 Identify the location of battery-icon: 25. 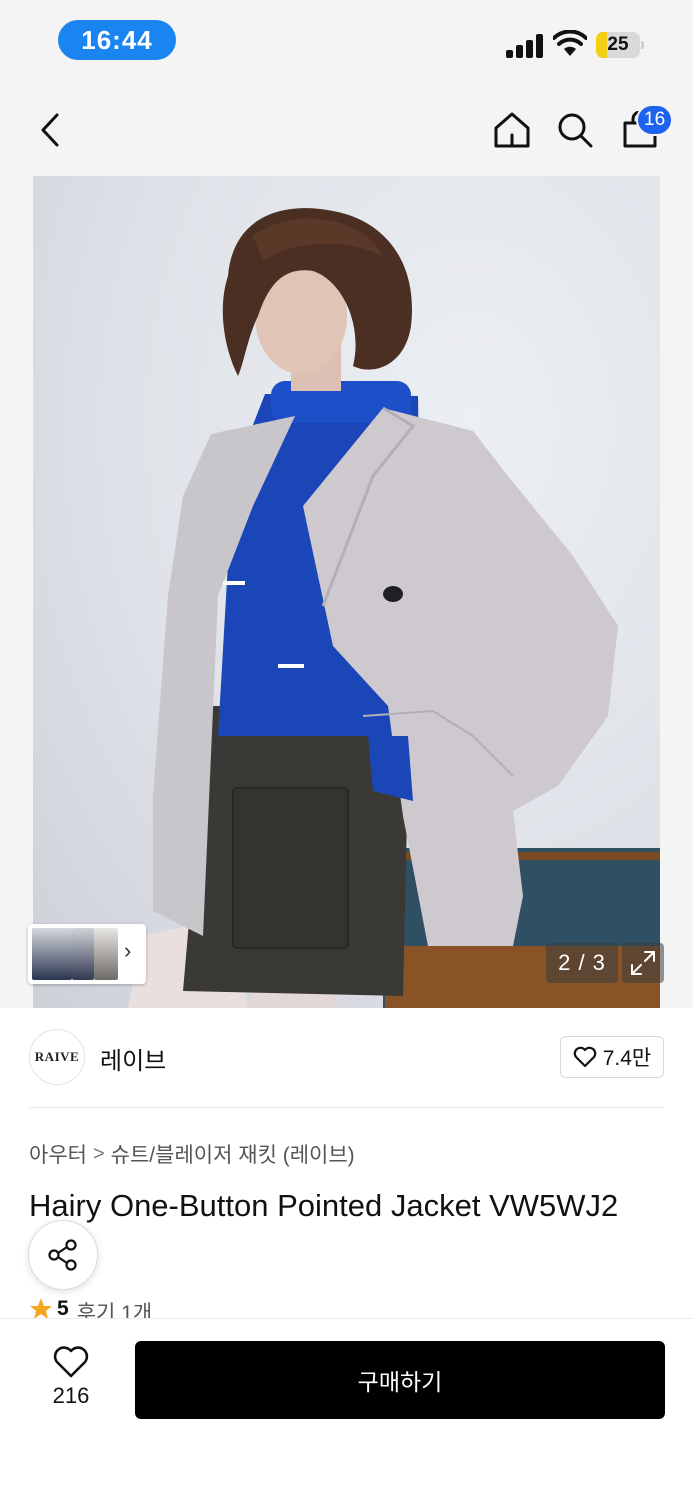
(620, 45).